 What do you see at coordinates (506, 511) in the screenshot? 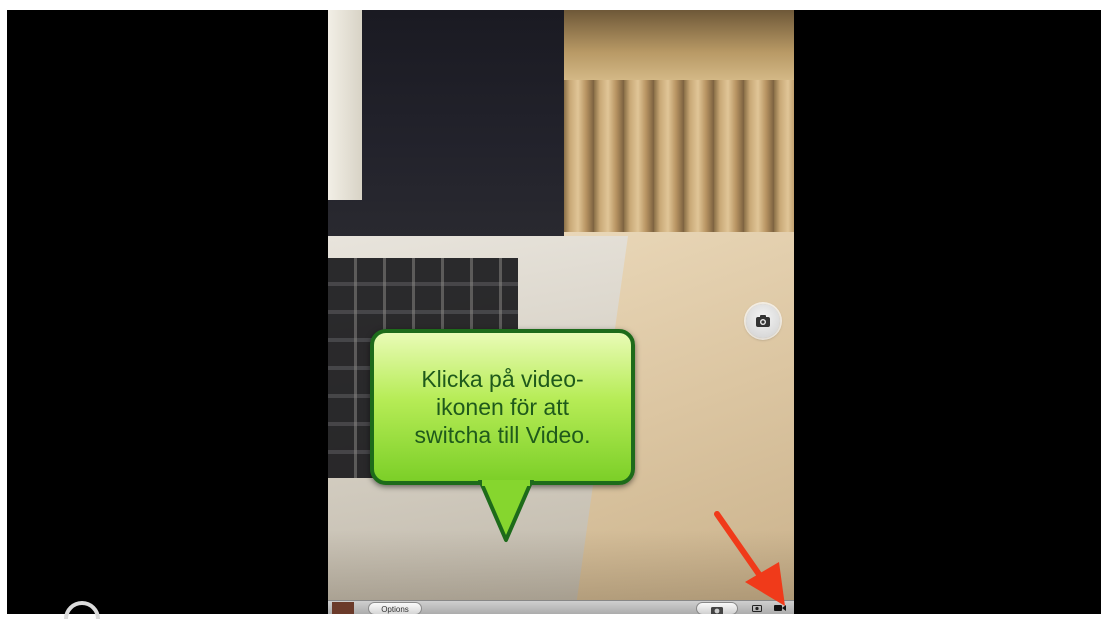
I see `annotation-bubble-tail` at bounding box center [506, 511].